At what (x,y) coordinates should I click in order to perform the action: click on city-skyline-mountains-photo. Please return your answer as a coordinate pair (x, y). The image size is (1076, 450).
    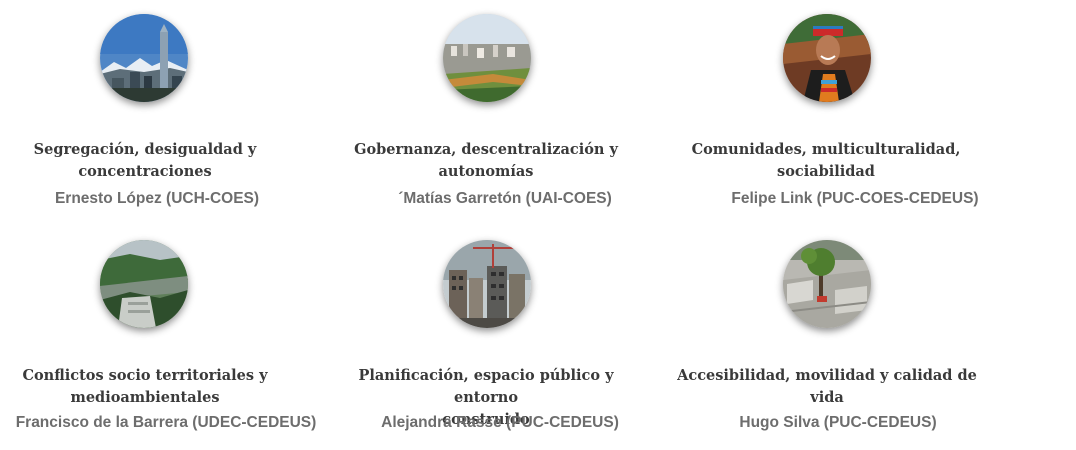
    Looking at the image, I should click on (144, 58).